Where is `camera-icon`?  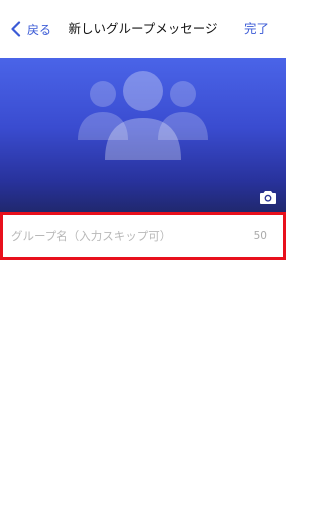
camera-icon is located at coordinates (268, 197).